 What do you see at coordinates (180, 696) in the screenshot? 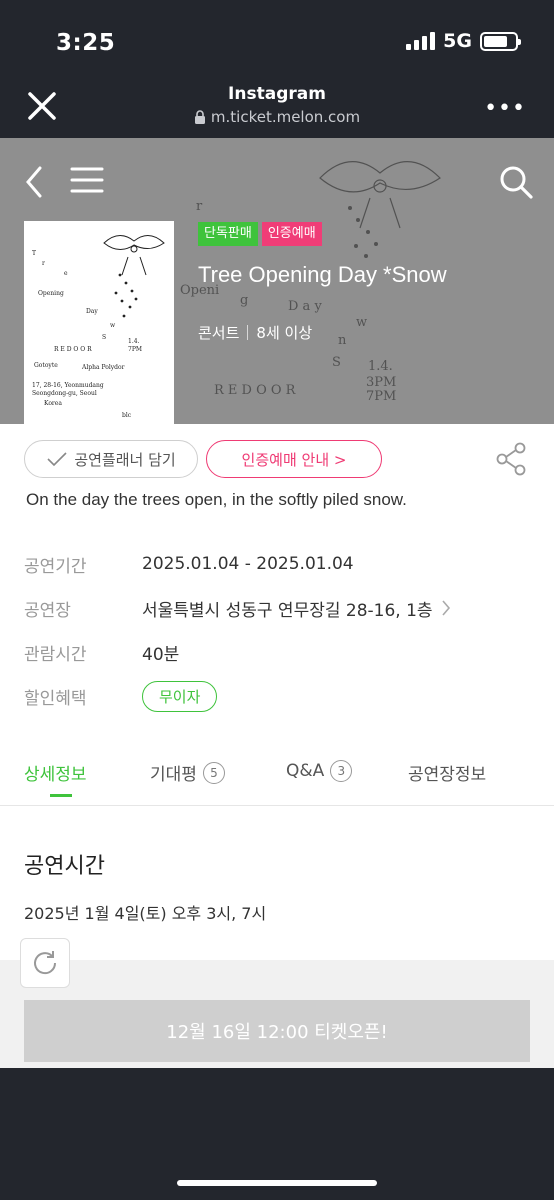
I see `interest-free-chip: 무이자` at bounding box center [180, 696].